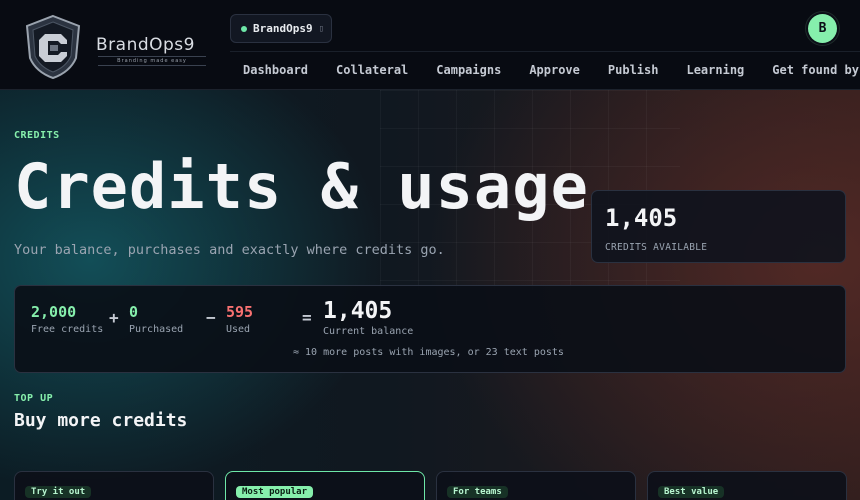 The width and height of the screenshot is (860, 500). What do you see at coordinates (156, 329) in the screenshot?
I see `purchased-label: Purchased` at bounding box center [156, 329].